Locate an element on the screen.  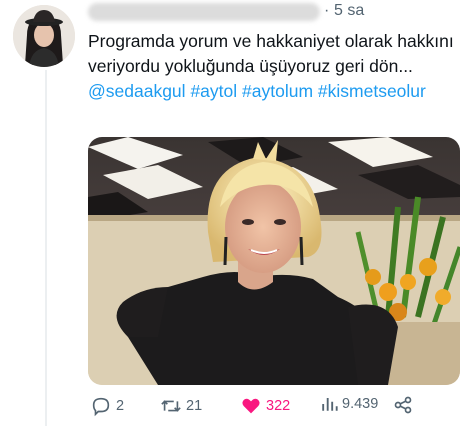
retweet-button: 21 is located at coordinates (181, 406).